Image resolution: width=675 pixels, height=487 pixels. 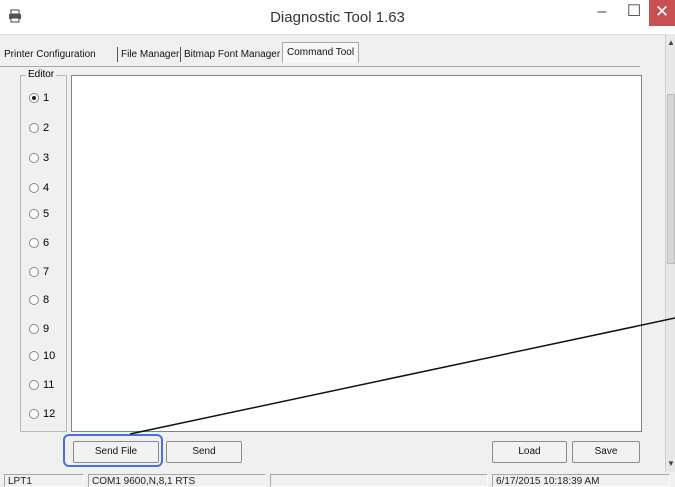 I want to click on scroll-down-icon: ▼, so click(x=671, y=463).